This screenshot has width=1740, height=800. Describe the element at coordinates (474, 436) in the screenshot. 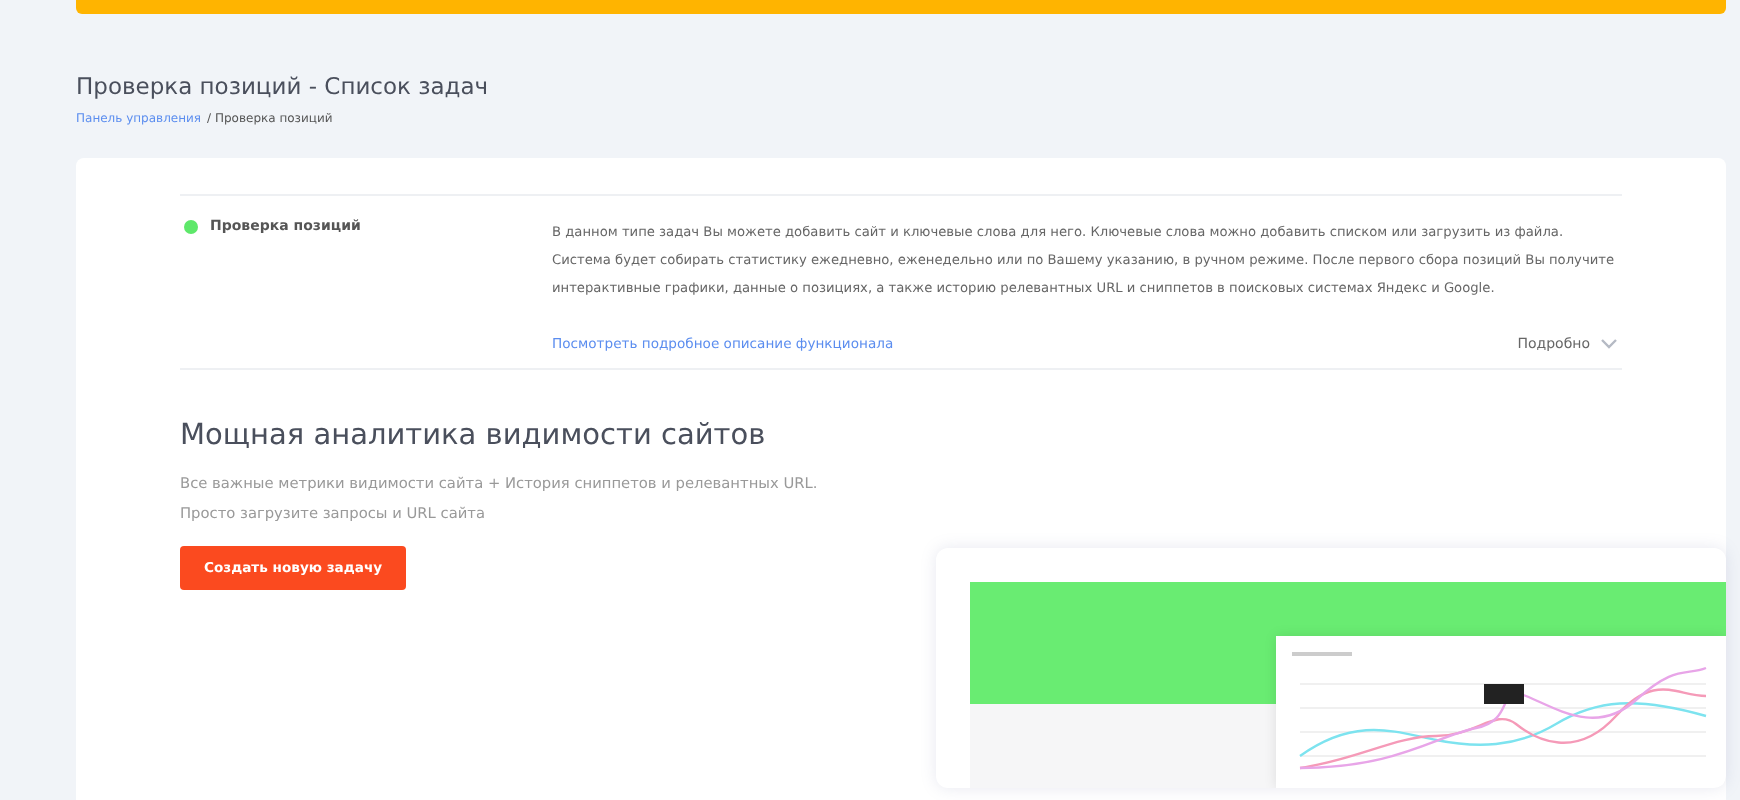

I see `promo-heading: Мощная аналитика видимости сайтов` at that location.